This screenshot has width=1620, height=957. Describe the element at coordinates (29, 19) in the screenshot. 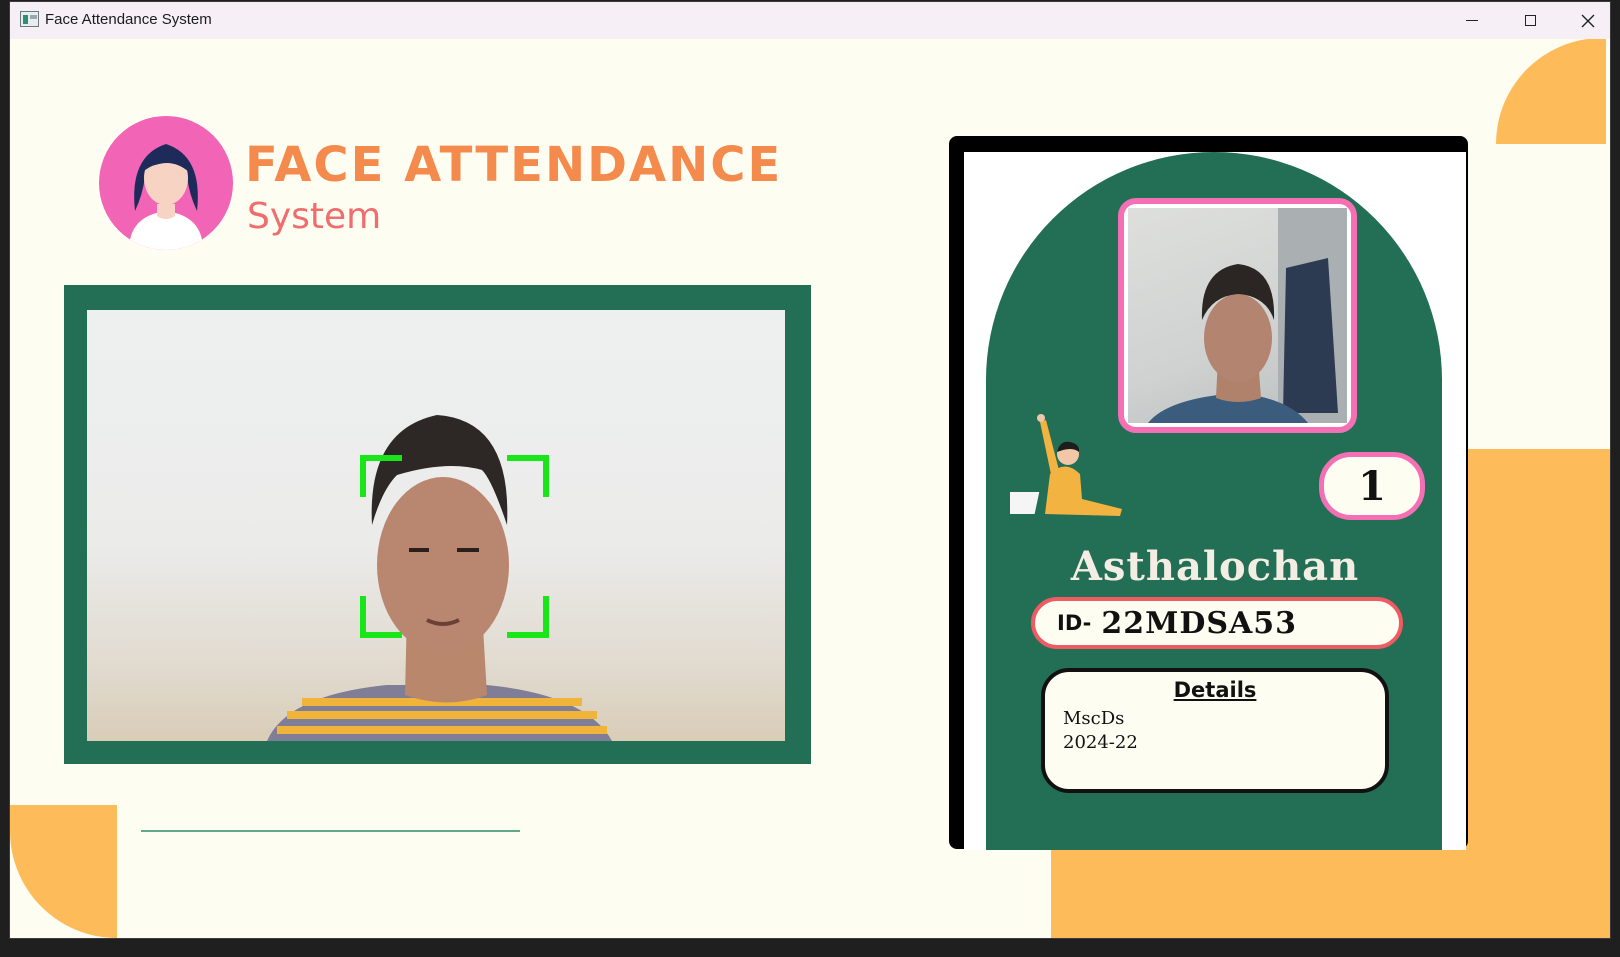

I see `app-icon` at that location.